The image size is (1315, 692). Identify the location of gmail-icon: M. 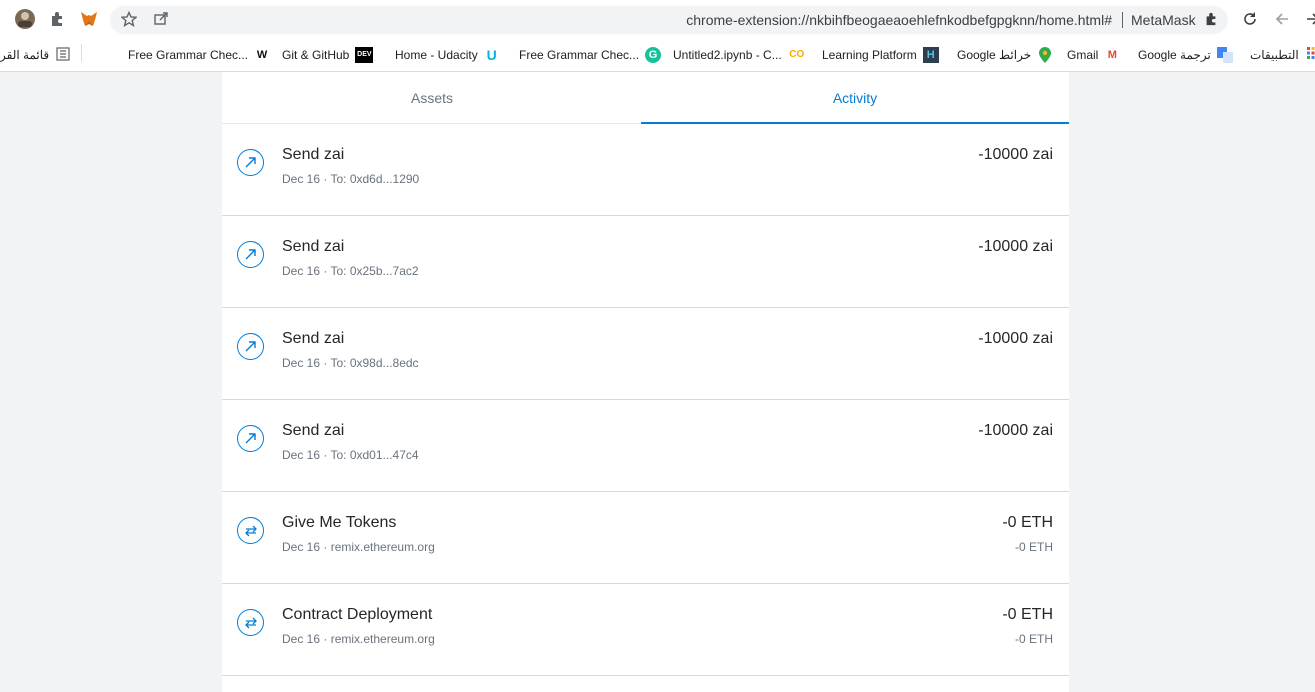
(1112, 55).